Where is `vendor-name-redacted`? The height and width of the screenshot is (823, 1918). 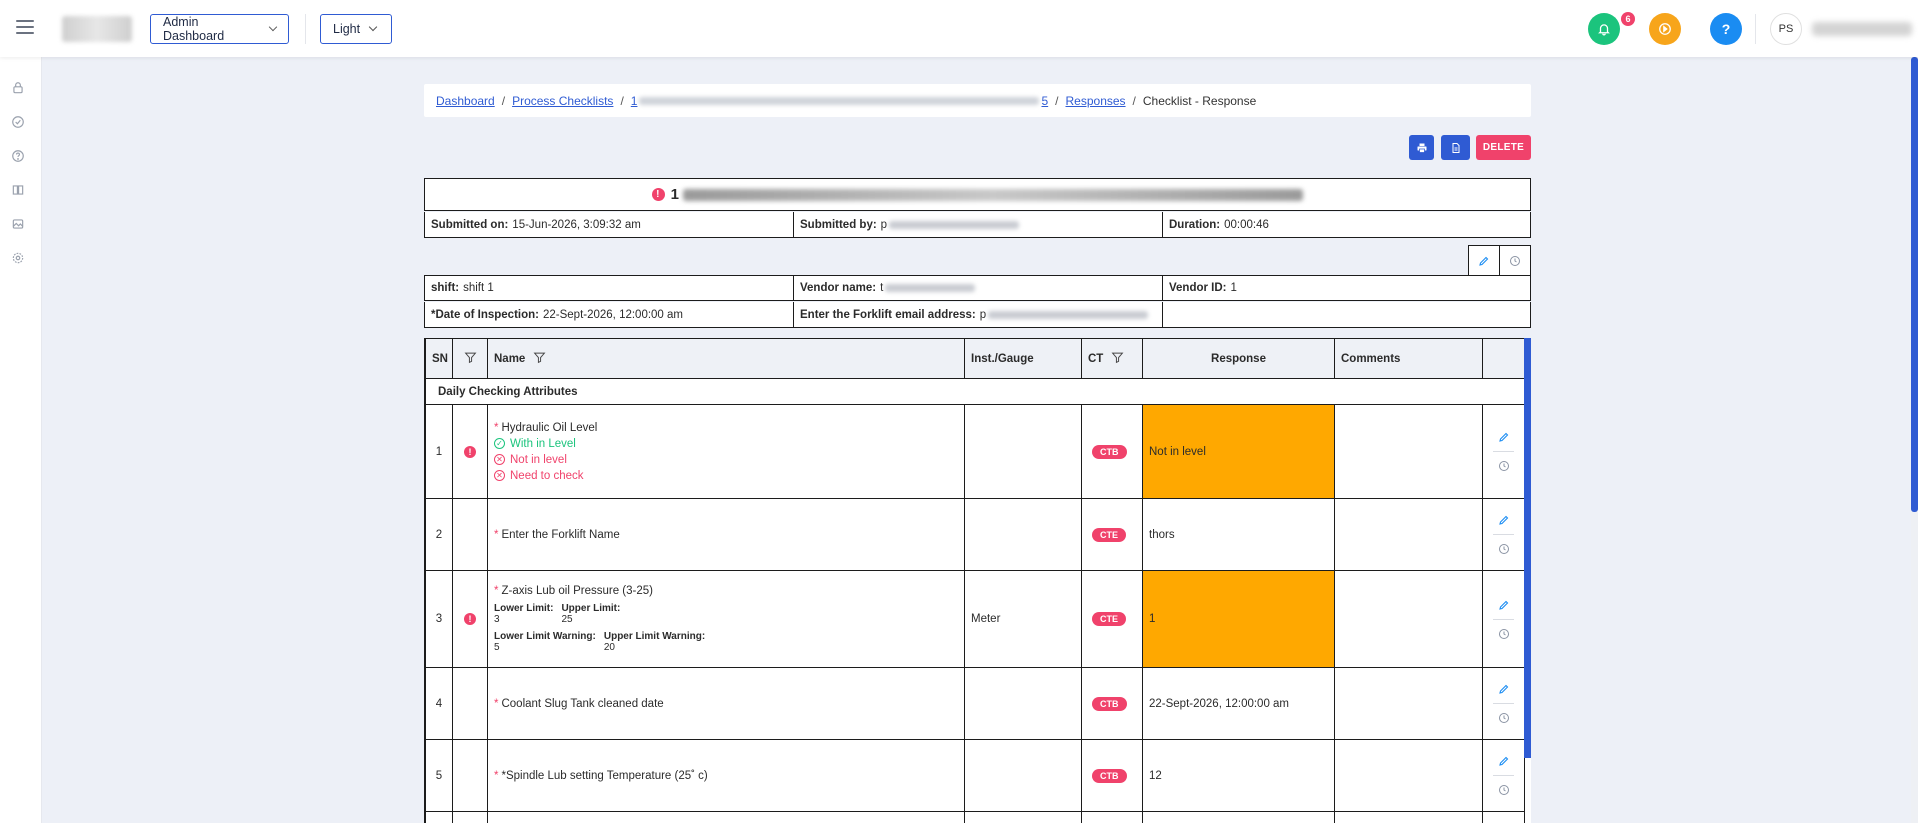 vendor-name-redacted is located at coordinates (930, 288).